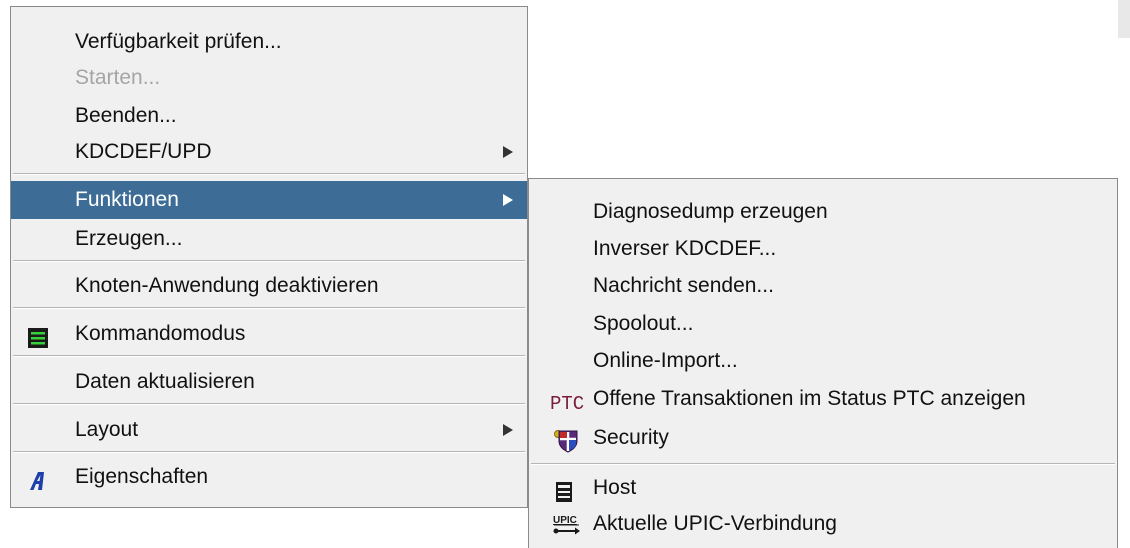 This screenshot has height=548, width=1130. What do you see at coordinates (142, 476) in the screenshot?
I see `menu-item-label: Eigenschaften` at bounding box center [142, 476].